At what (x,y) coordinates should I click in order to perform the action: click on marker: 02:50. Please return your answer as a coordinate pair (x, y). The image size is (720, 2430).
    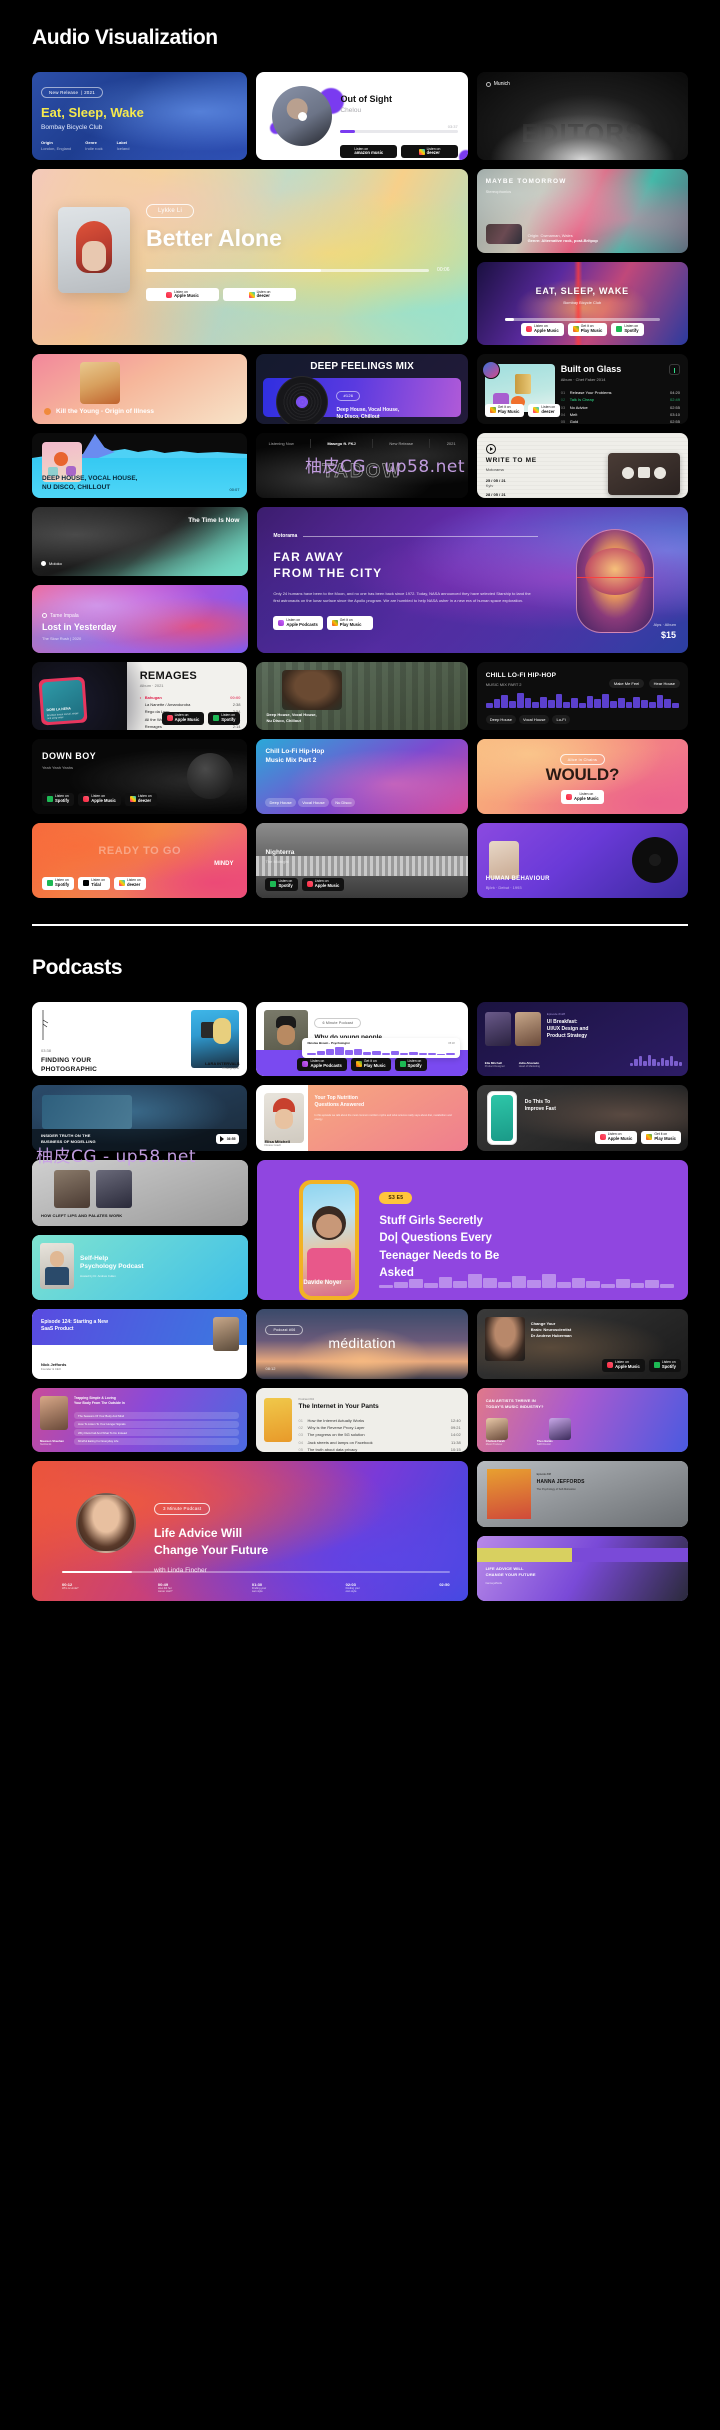
    Looking at the image, I should click on (444, 1587).